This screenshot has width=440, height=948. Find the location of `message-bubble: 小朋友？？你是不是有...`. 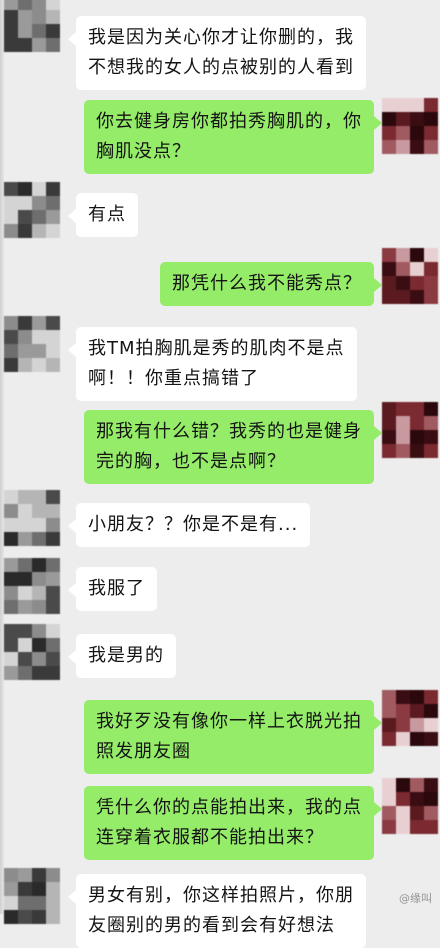

message-bubble: 小朋友？？你是不是有... is located at coordinates (189, 525).